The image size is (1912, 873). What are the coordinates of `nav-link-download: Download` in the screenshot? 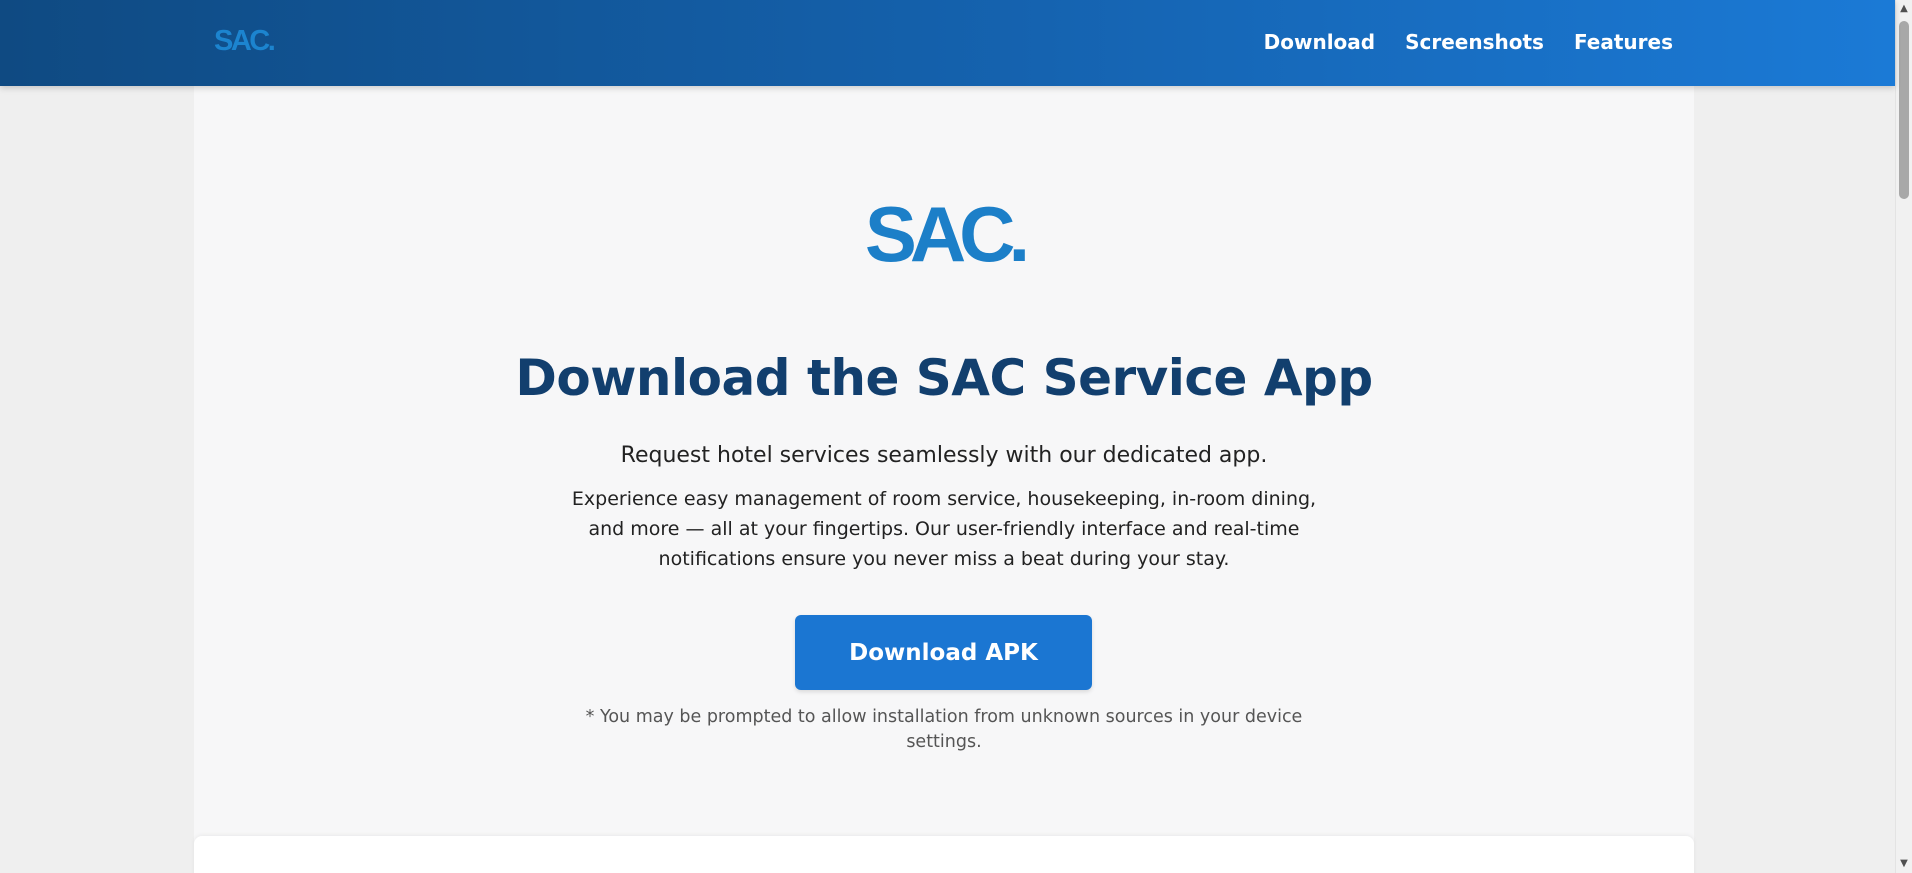 It's located at (1319, 42).